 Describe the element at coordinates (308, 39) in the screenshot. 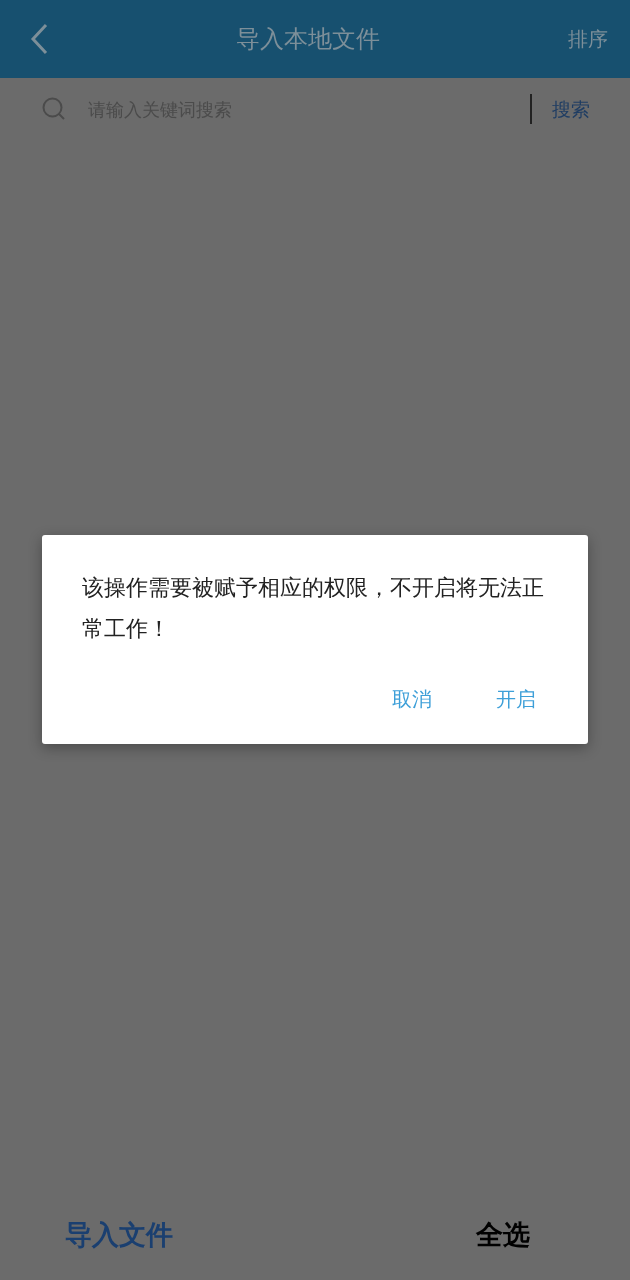

I see `page-title: 导入本地文件` at that location.